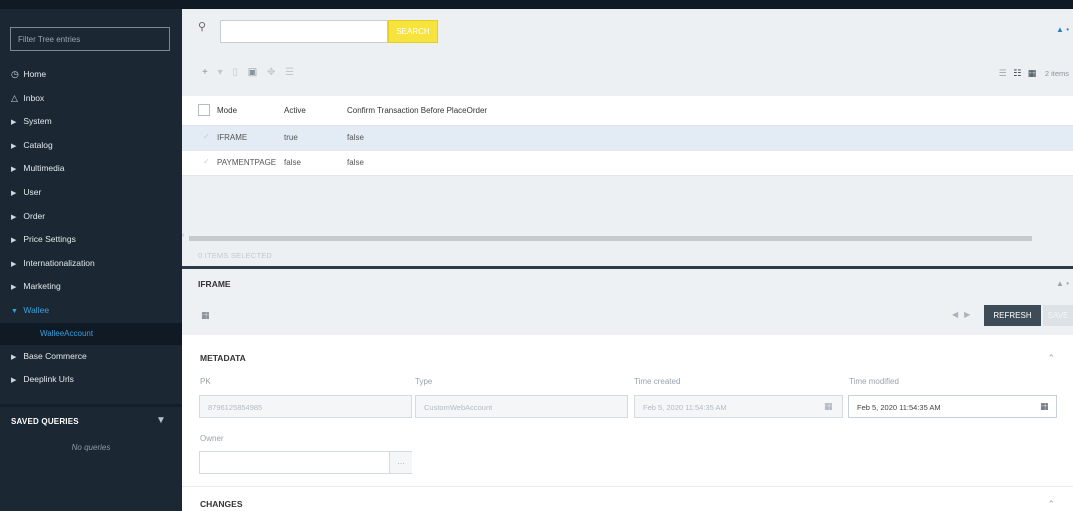 The width and height of the screenshot is (1073, 511). I want to click on items-selected-label: 0 ITEMS SELECTED, so click(235, 255).